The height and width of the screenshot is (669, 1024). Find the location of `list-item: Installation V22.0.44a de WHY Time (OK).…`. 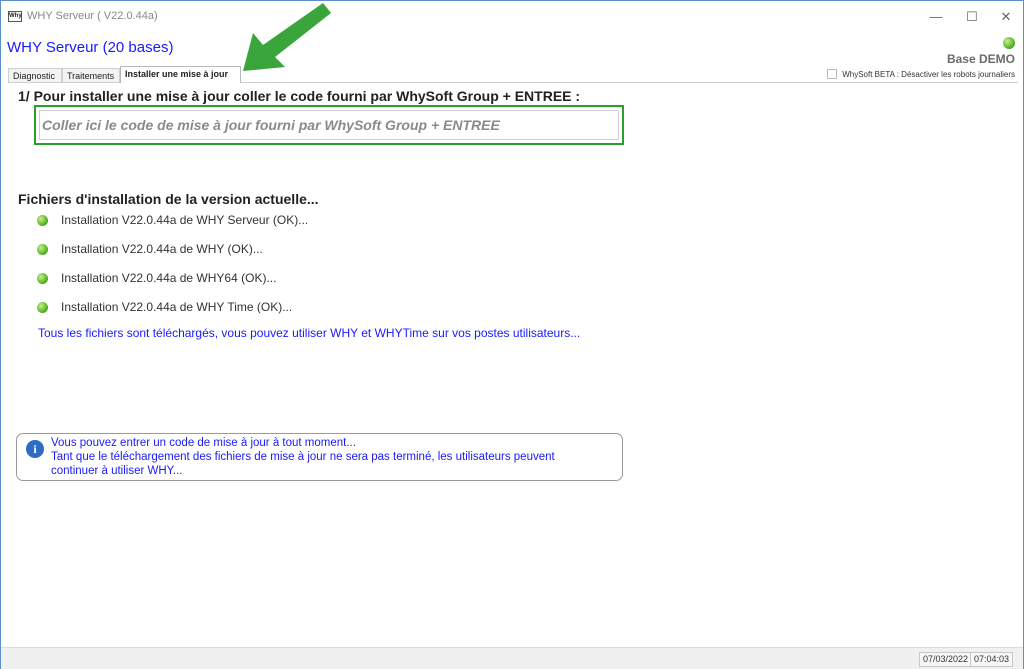

list-item: Installation V22.0.44a de WHY Time (OK).… is located at coordinates (164, 307).